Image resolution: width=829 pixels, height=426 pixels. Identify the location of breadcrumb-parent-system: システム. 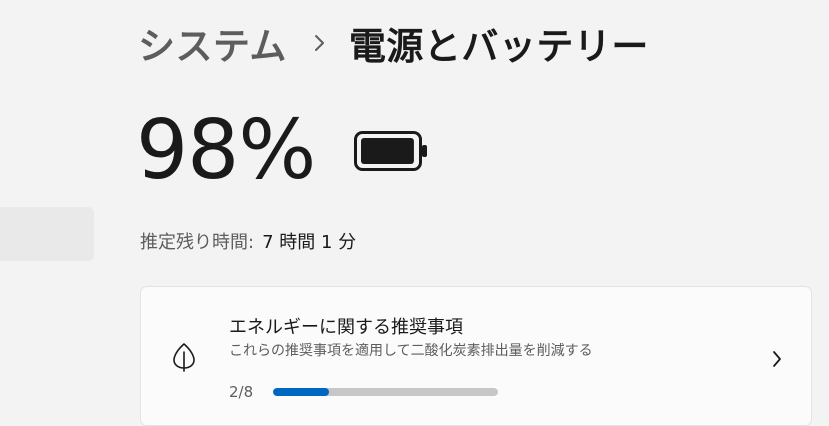
(212, 43).